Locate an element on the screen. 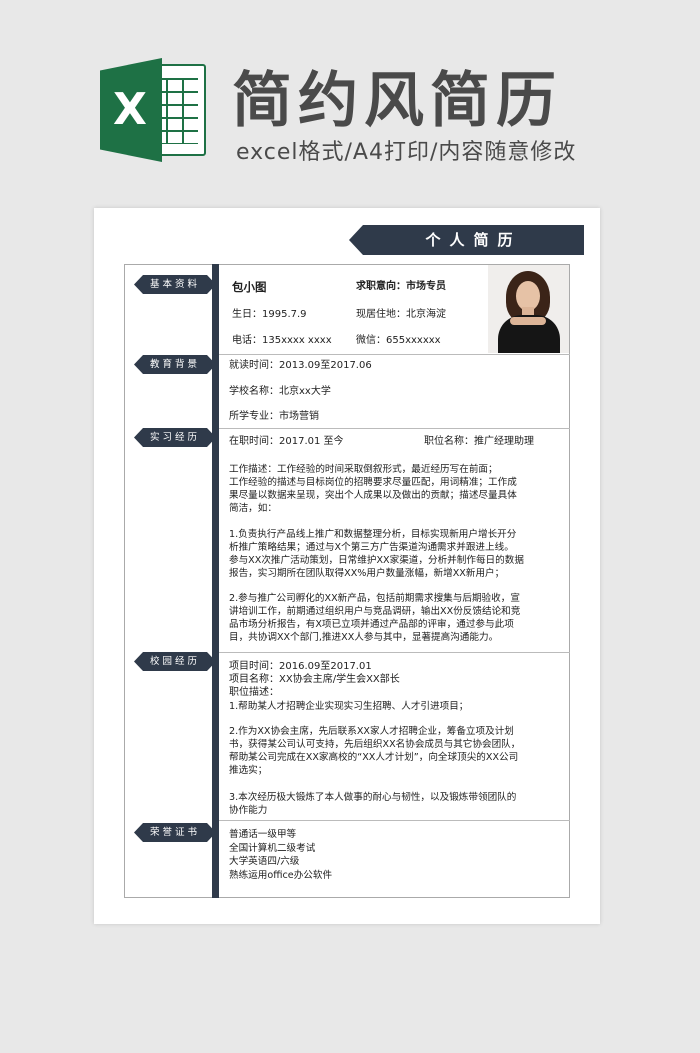  education-school: 学校名称：北京xx大学 is located at coordinates (280, 391).